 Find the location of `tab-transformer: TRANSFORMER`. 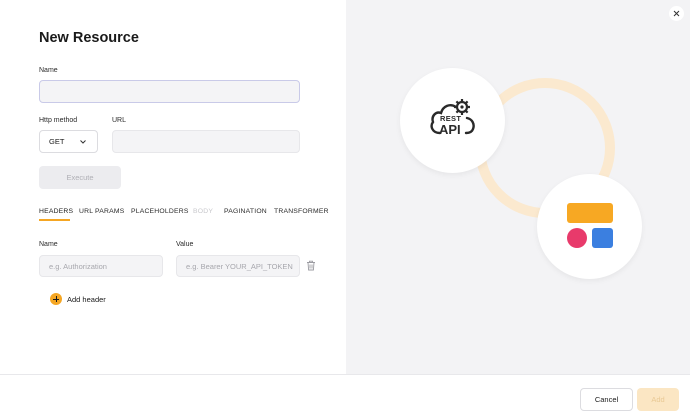

tab-transformer: TRANSFORMER is located at coordinates (301, 211).